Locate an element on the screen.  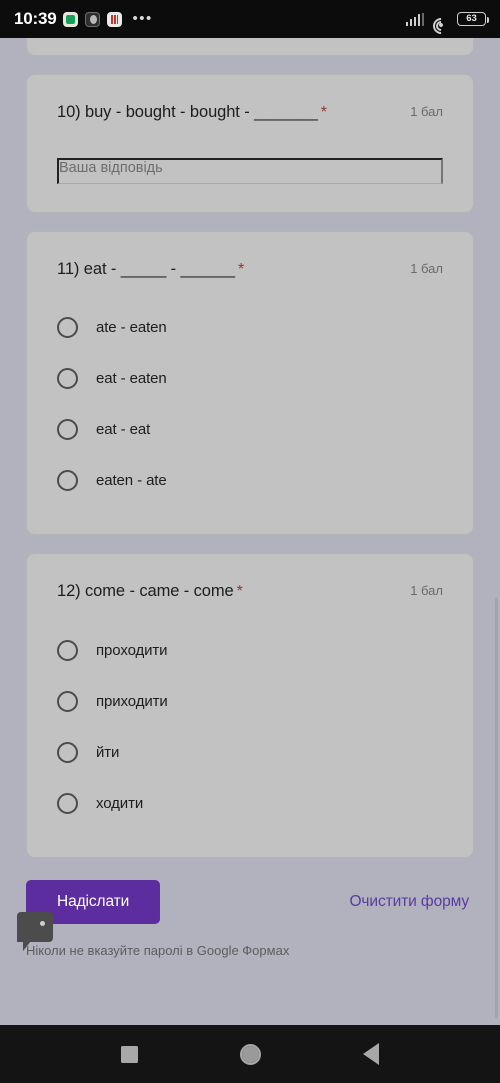
question-title: 10) buy - bought - bought - _______ * is located at coordinates (228, 112).